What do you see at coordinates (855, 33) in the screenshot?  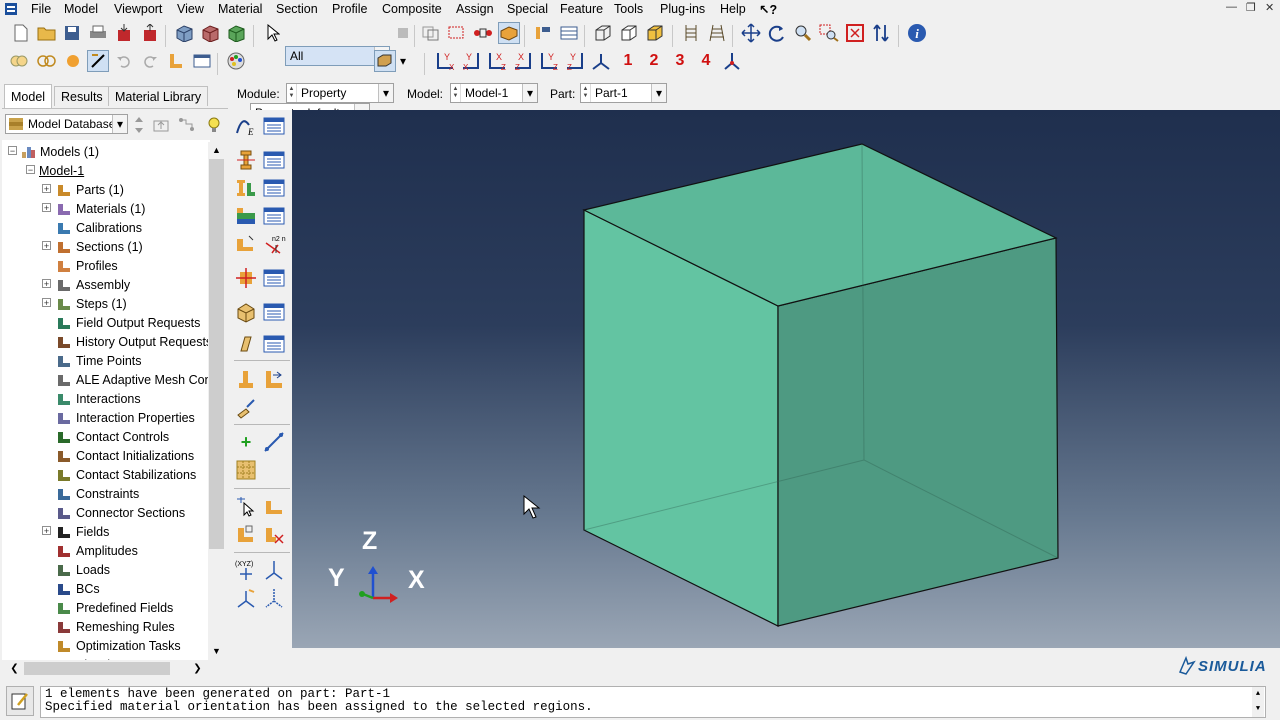 I see `auto-fit-icon` at bounding box center [855, 33].